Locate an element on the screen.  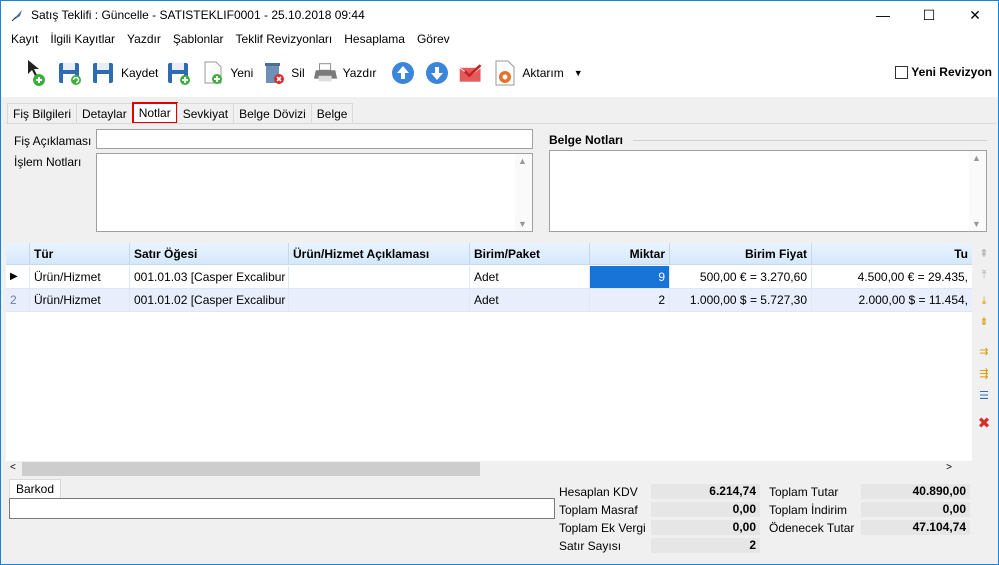
new-item-button is located at coordinates (36, 73).